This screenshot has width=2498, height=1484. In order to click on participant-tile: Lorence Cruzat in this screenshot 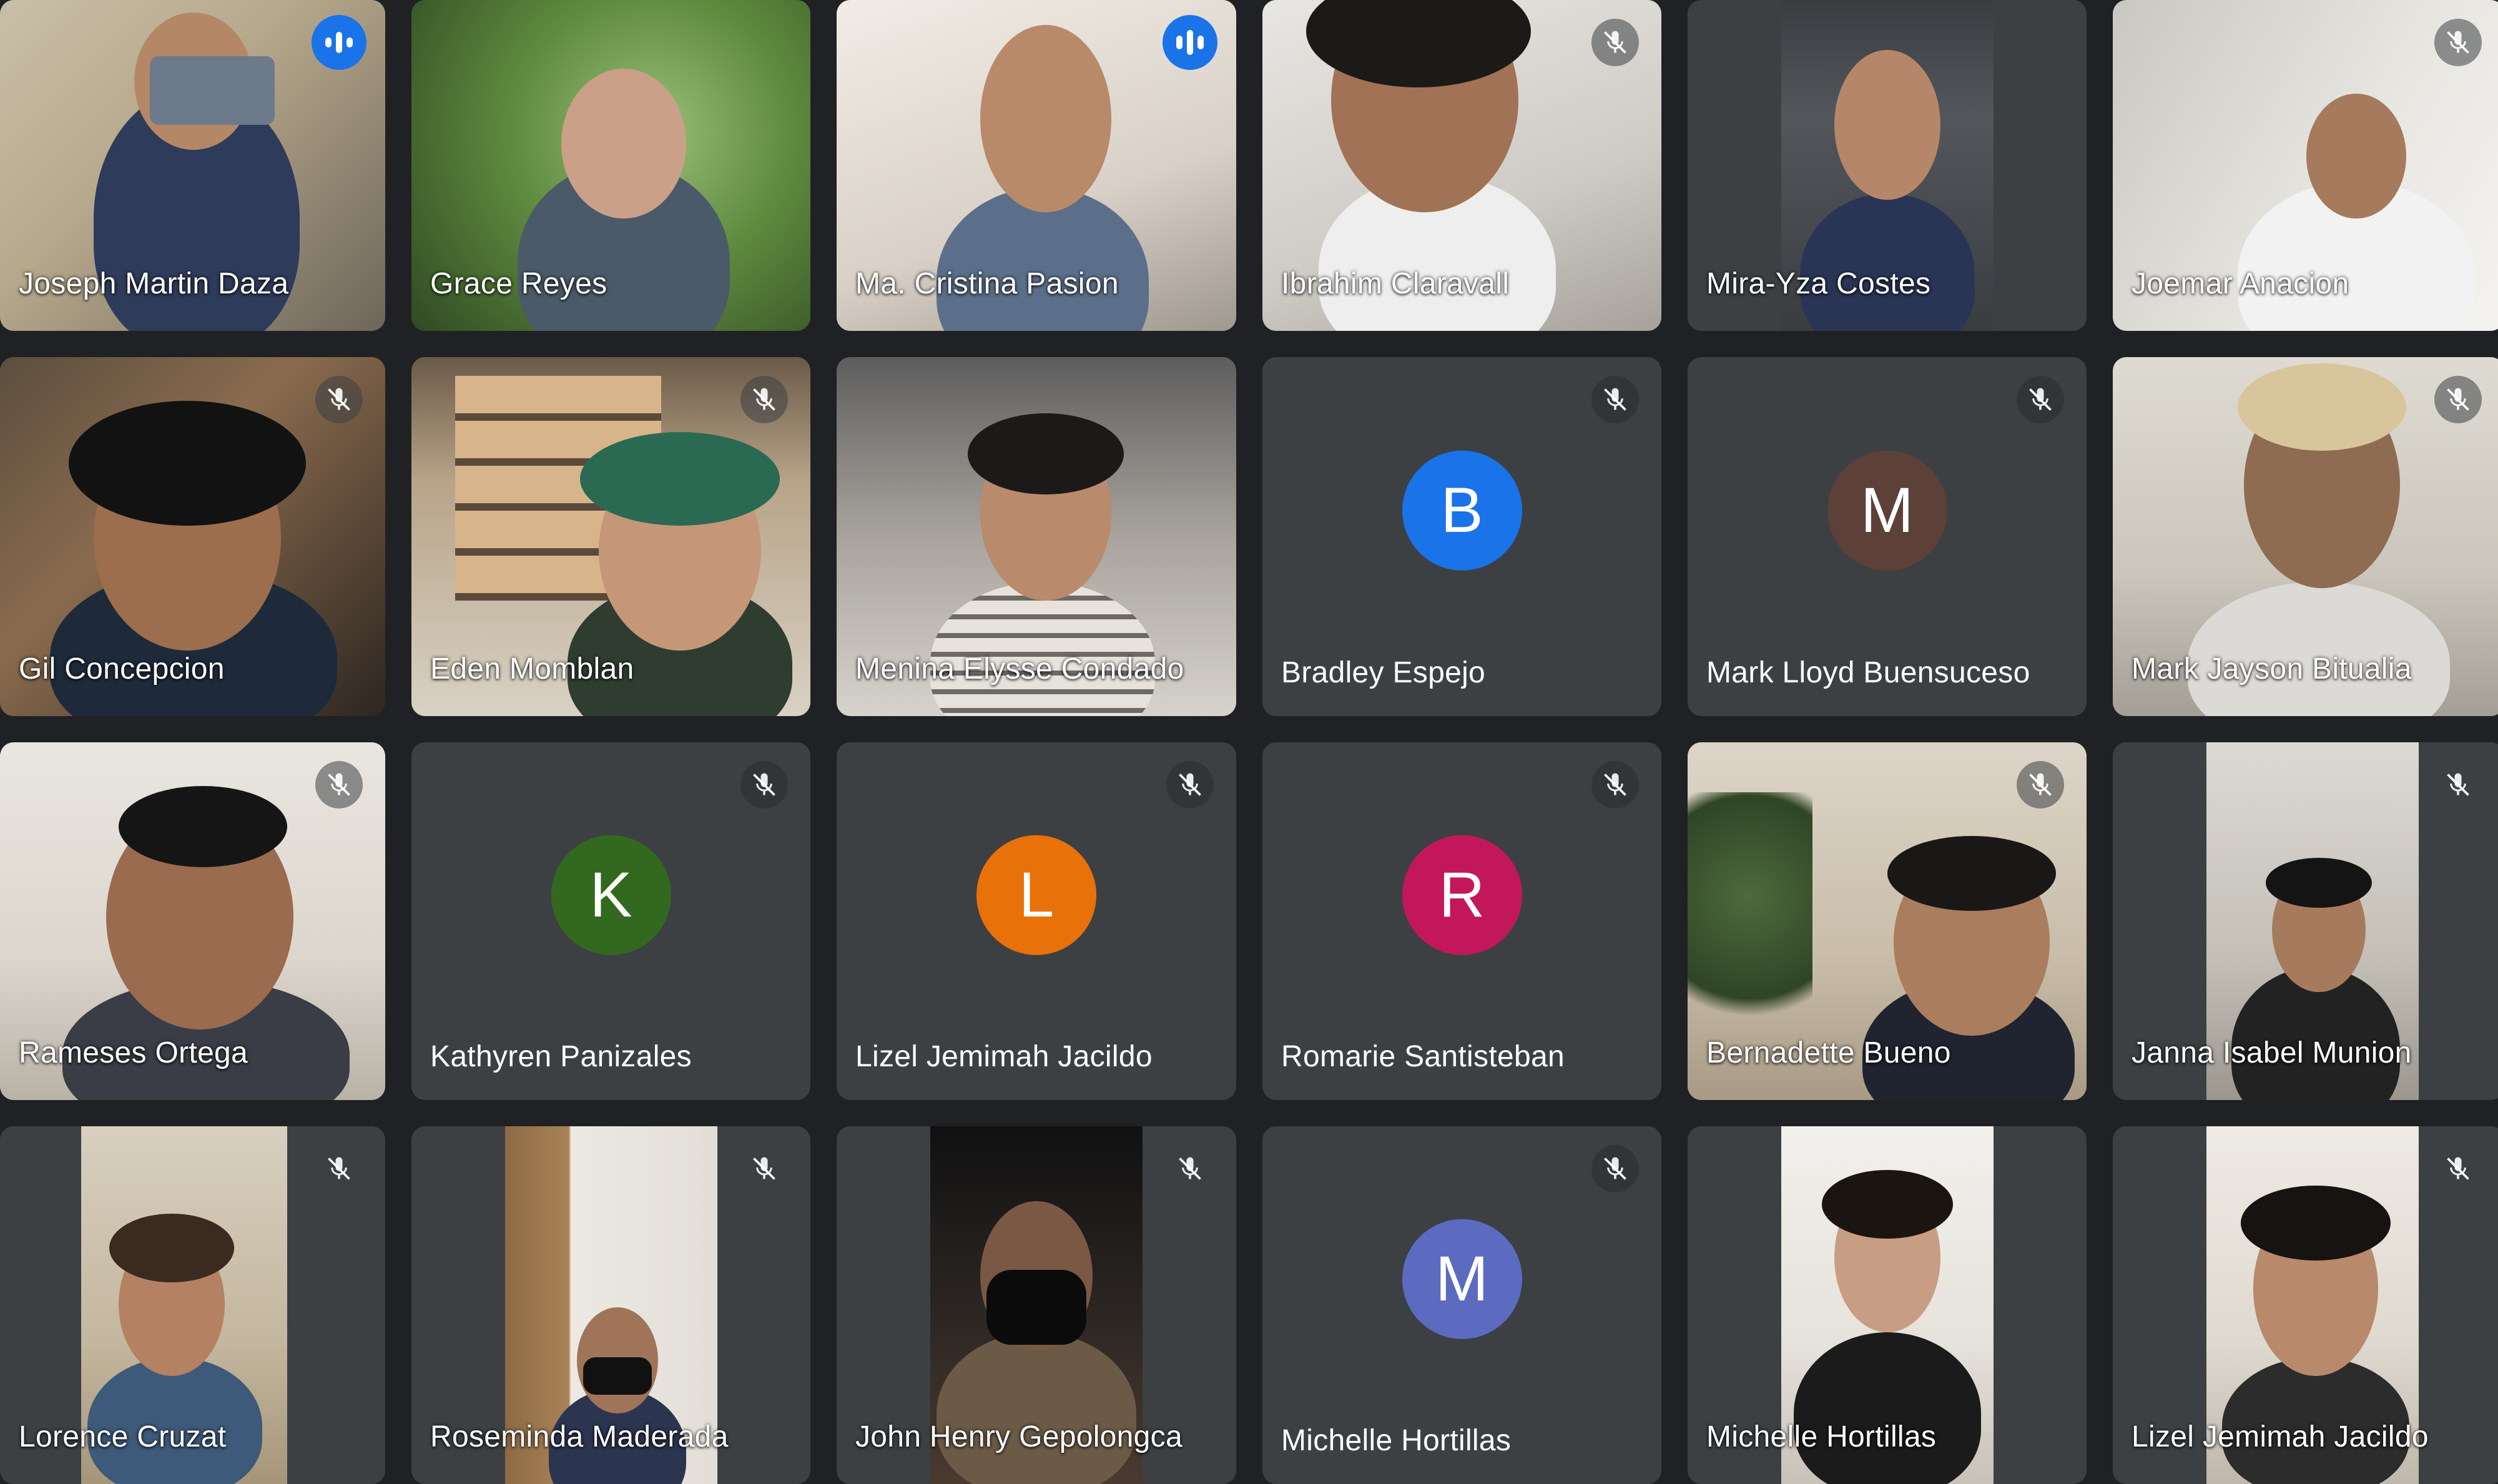, I will do `click(192, 1305)`.